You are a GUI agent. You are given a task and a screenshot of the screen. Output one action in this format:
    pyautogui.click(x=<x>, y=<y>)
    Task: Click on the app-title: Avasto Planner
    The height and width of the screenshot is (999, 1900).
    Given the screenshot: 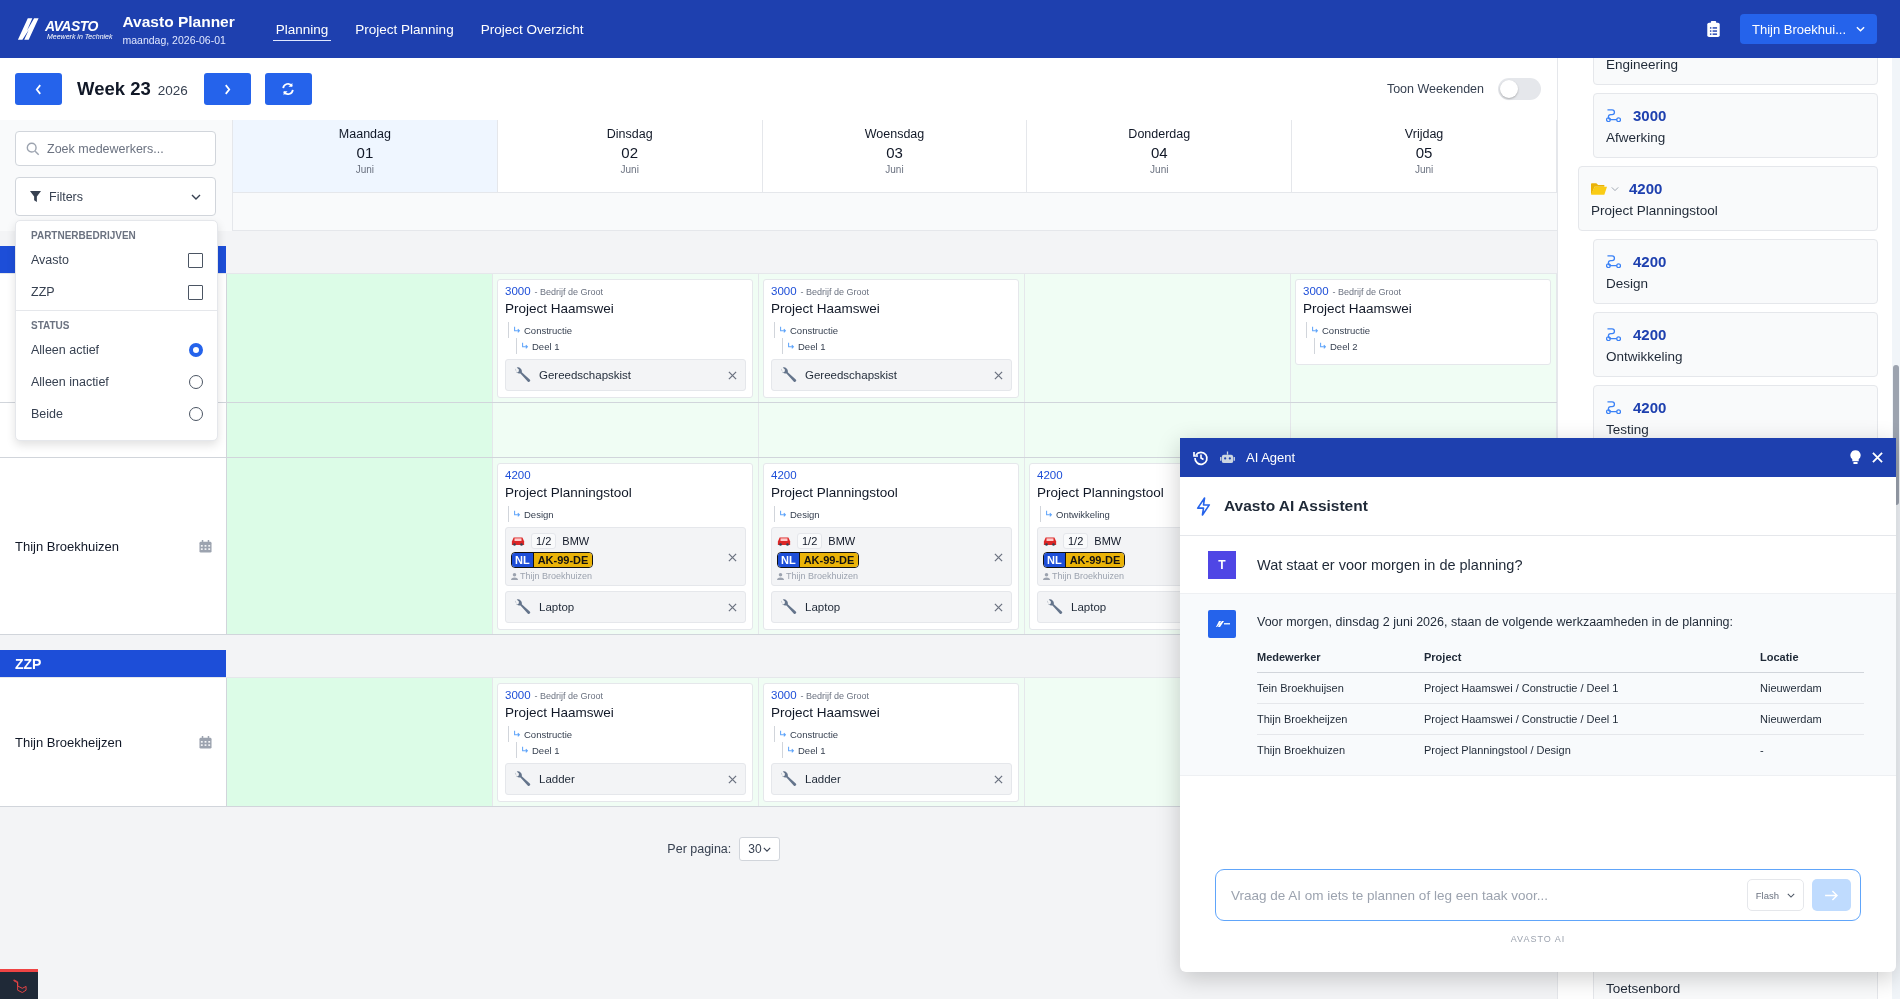 What is the action you would take?
    pyautogui.click(x=178, y=21)
    